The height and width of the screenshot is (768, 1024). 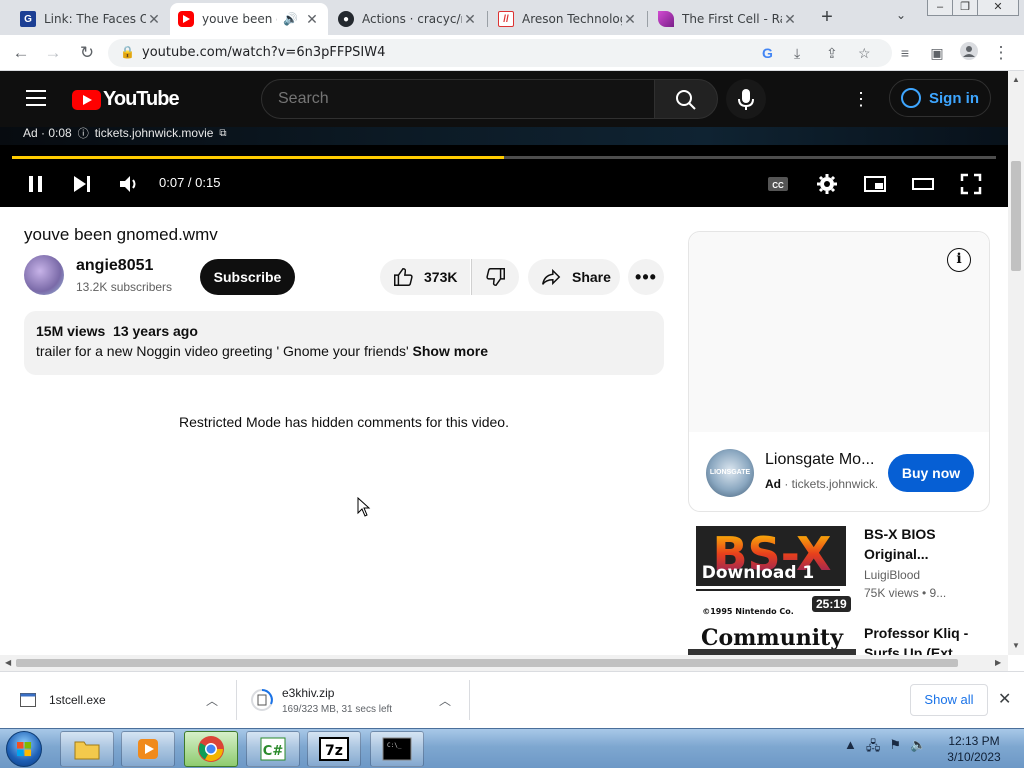 I want to click on volume-icon, so click(x=129, y=184).